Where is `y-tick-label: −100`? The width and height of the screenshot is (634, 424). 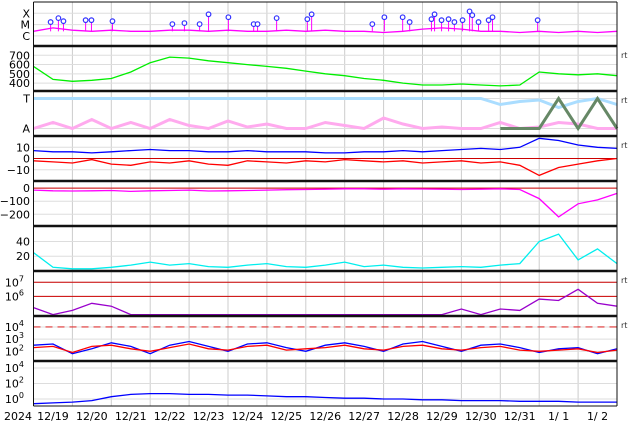
y-tick-label: −100 is located at coordinates (15, 201).